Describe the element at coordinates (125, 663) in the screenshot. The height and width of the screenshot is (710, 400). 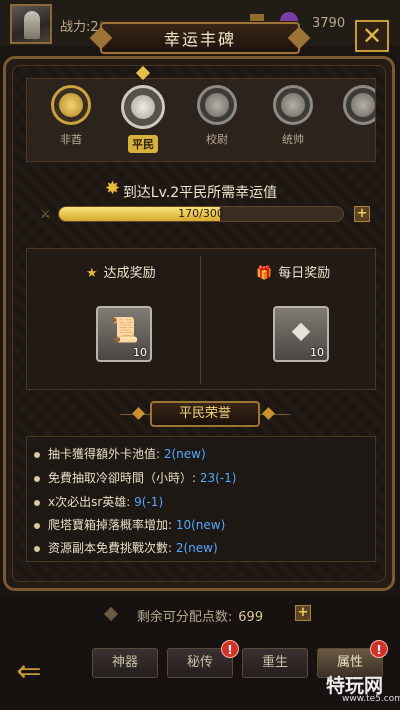
I see `tab-artifact: 神器` at that location.